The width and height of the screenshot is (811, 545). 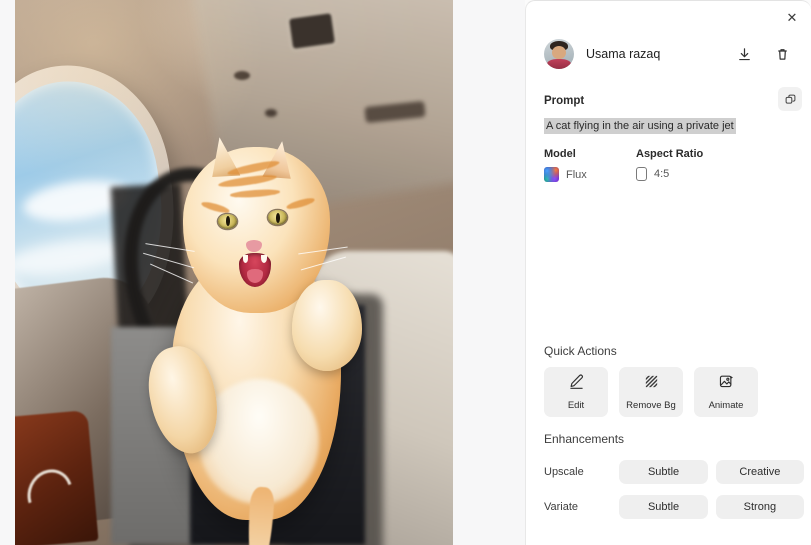 I want to click on avatar-face, so click(x=559, y=53).